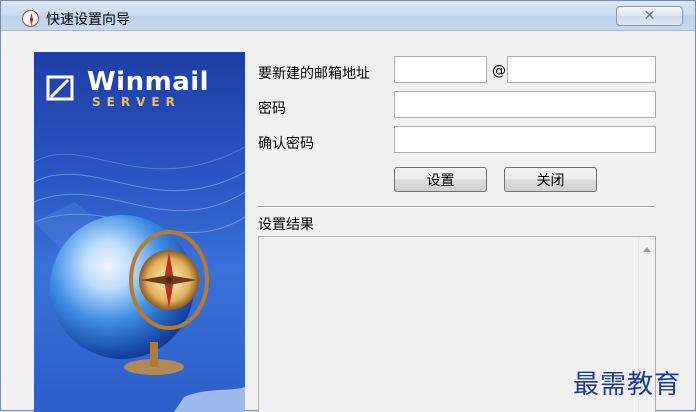  Describe the element at coordinates (647, 249) in the screenshot. I see `scroll-up-arrow-icon` at that location.